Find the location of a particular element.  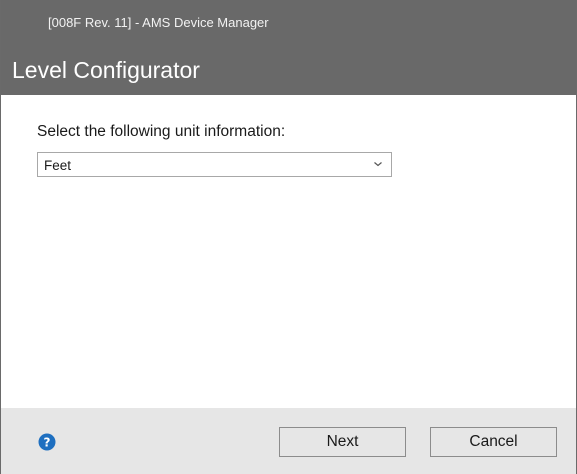

window-title: [008F Rev. 11] - AMS Device Manager is located at coordinates (158, 22).